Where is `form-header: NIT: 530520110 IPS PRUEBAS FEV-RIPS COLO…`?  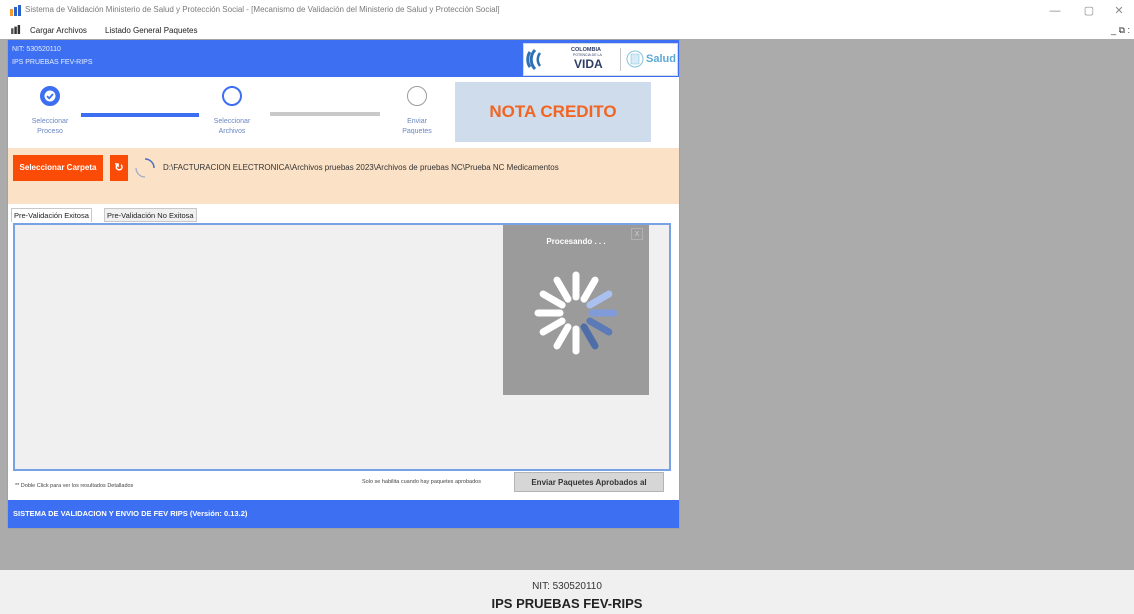 form-header: NIT: 530520110 IPS PRUEBAS FEV-RIPS COLO… is located at coordinates (343, 58).